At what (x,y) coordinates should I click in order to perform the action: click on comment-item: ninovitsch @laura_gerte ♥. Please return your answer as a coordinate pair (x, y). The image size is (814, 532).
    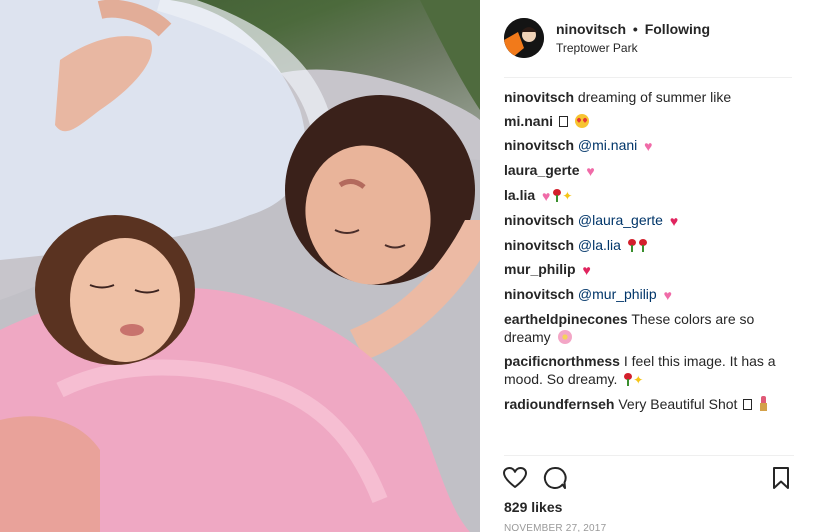
    Looking at the image, I should click on (649, 220).